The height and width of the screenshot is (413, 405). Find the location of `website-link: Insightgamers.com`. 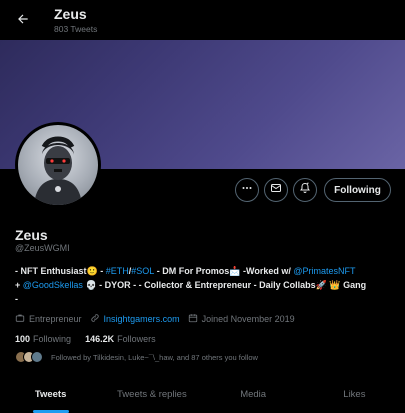

website-link: Insightgamers.com is located at coordinates (142, 319).